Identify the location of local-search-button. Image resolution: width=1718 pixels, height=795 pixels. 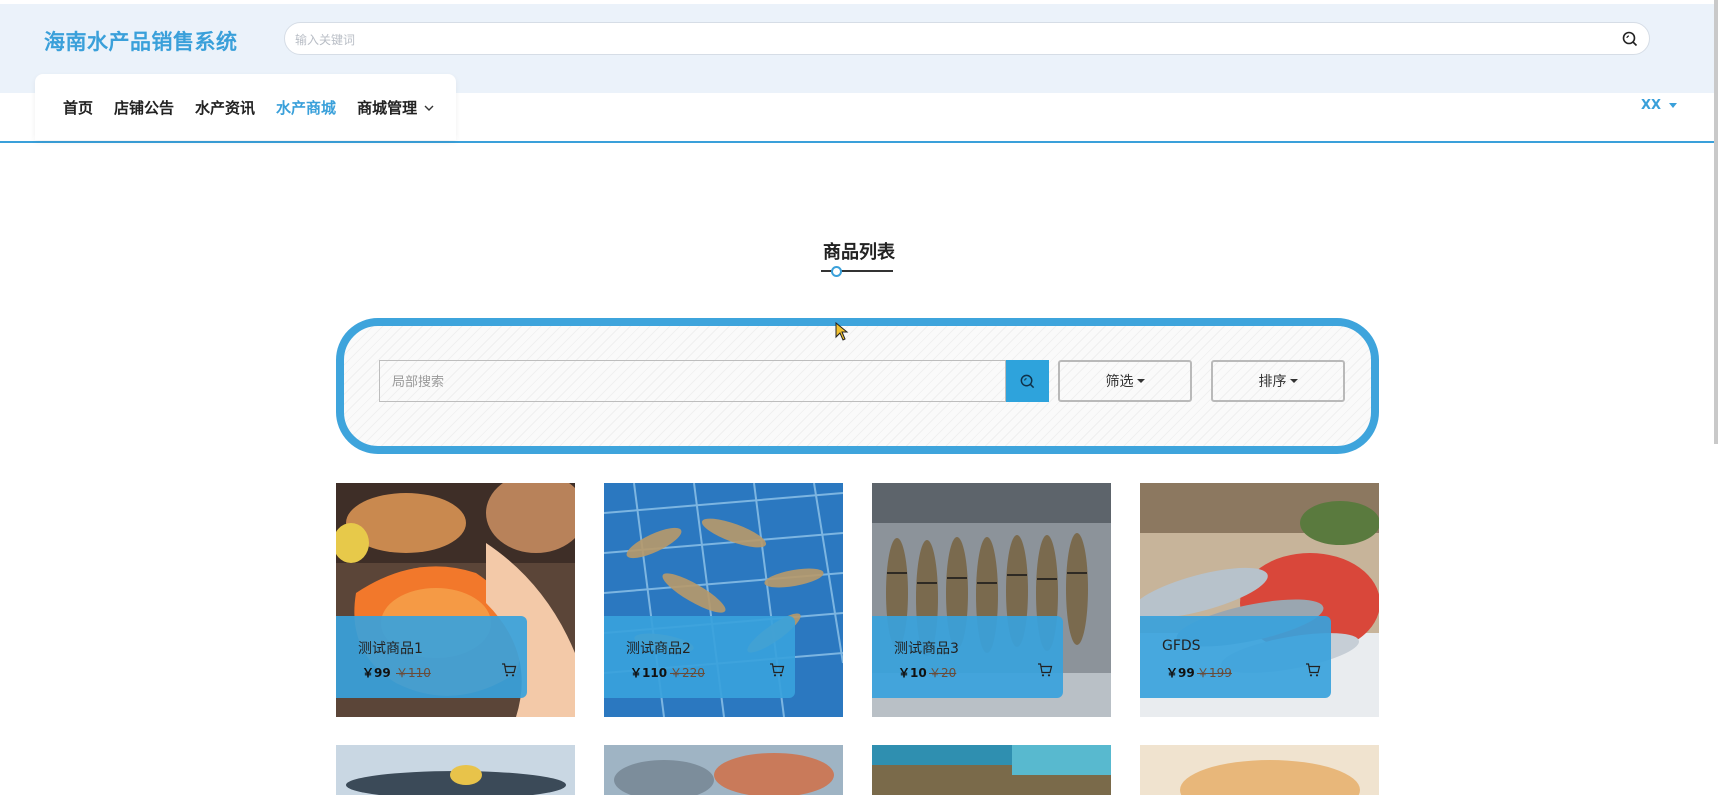
(1027, 381).